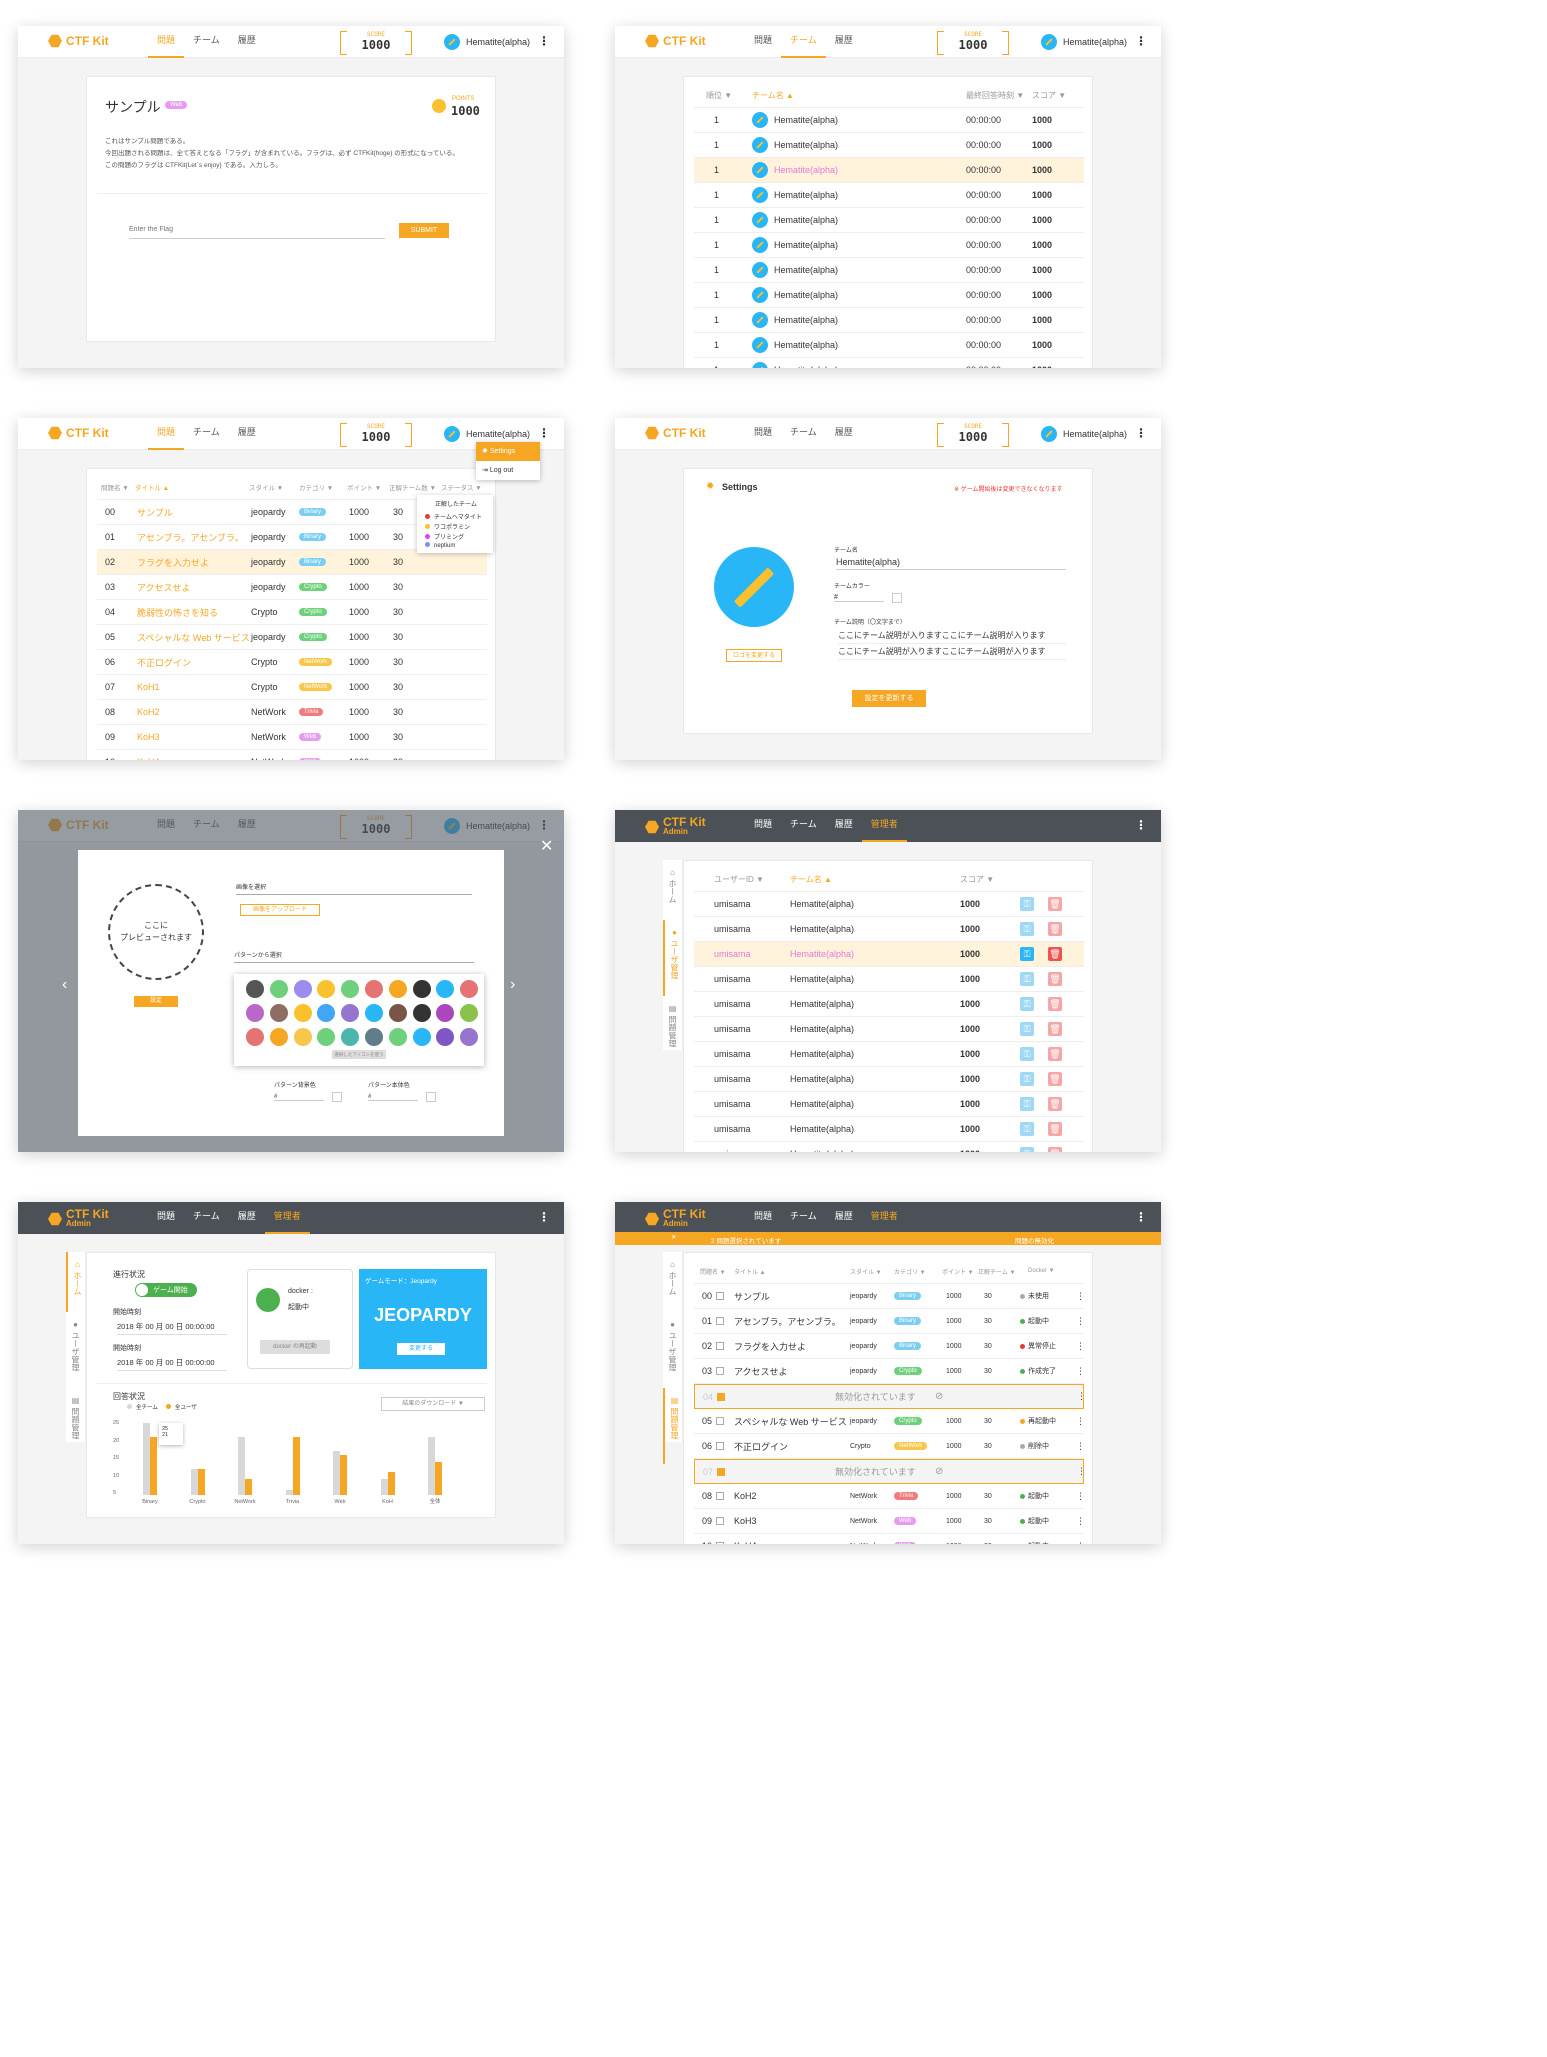  What do you see at coordinates (859, 598) in the screenshot?
I see `team-color-field: #` at bounding box center [859, 598].